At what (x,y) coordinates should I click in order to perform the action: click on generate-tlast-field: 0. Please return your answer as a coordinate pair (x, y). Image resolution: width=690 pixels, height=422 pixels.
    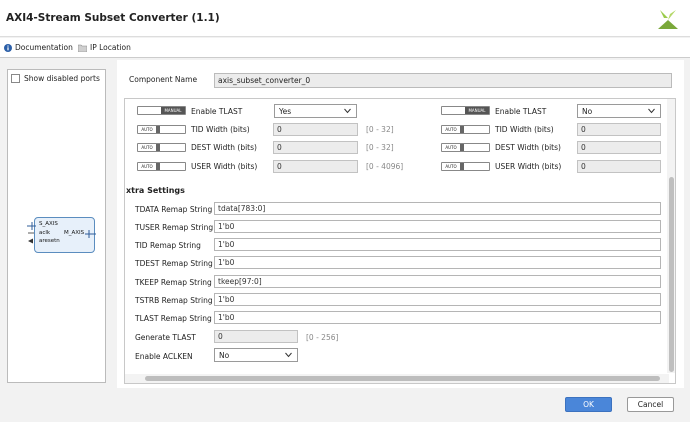
    Looking at the image, I should click on (256, 336).